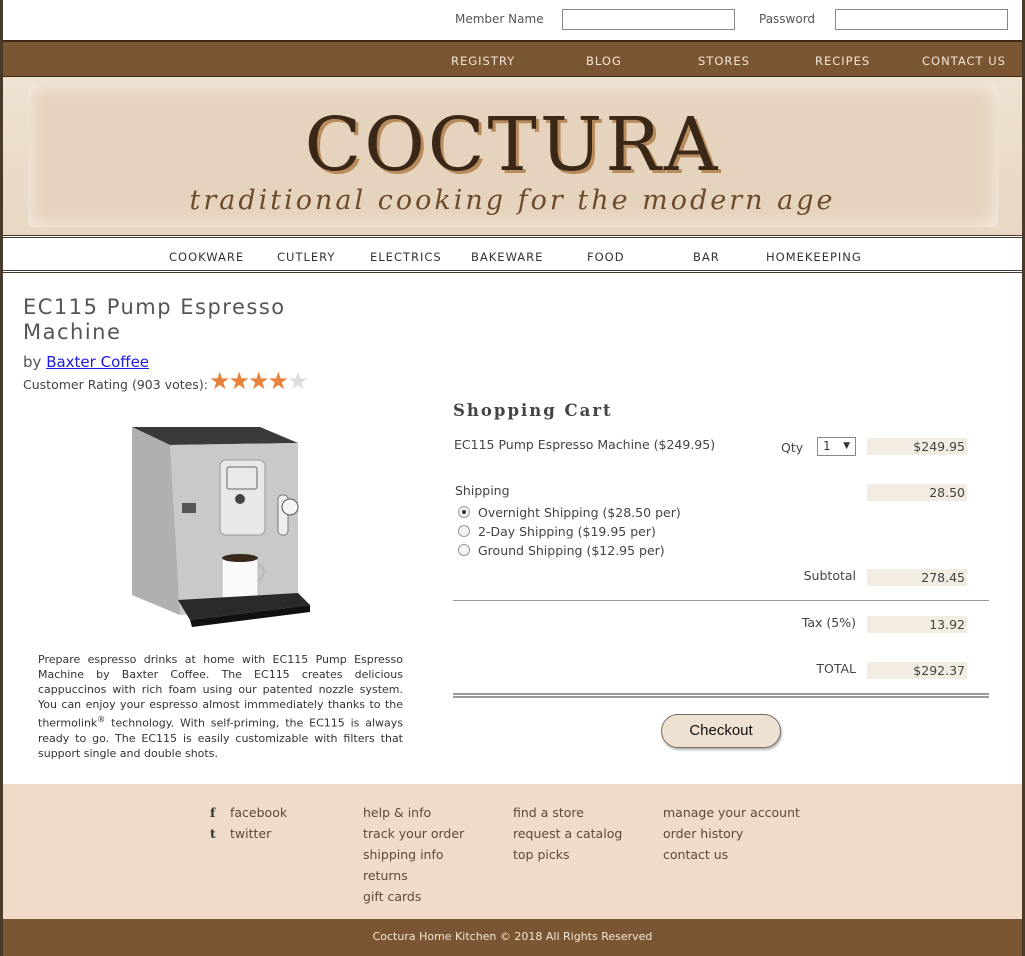 The width and height of the screenshot is (1025, 956). Describe the element at coordinates (533, 410) in the screenshot. I see `cart-title: Shopping Cart` at that location.